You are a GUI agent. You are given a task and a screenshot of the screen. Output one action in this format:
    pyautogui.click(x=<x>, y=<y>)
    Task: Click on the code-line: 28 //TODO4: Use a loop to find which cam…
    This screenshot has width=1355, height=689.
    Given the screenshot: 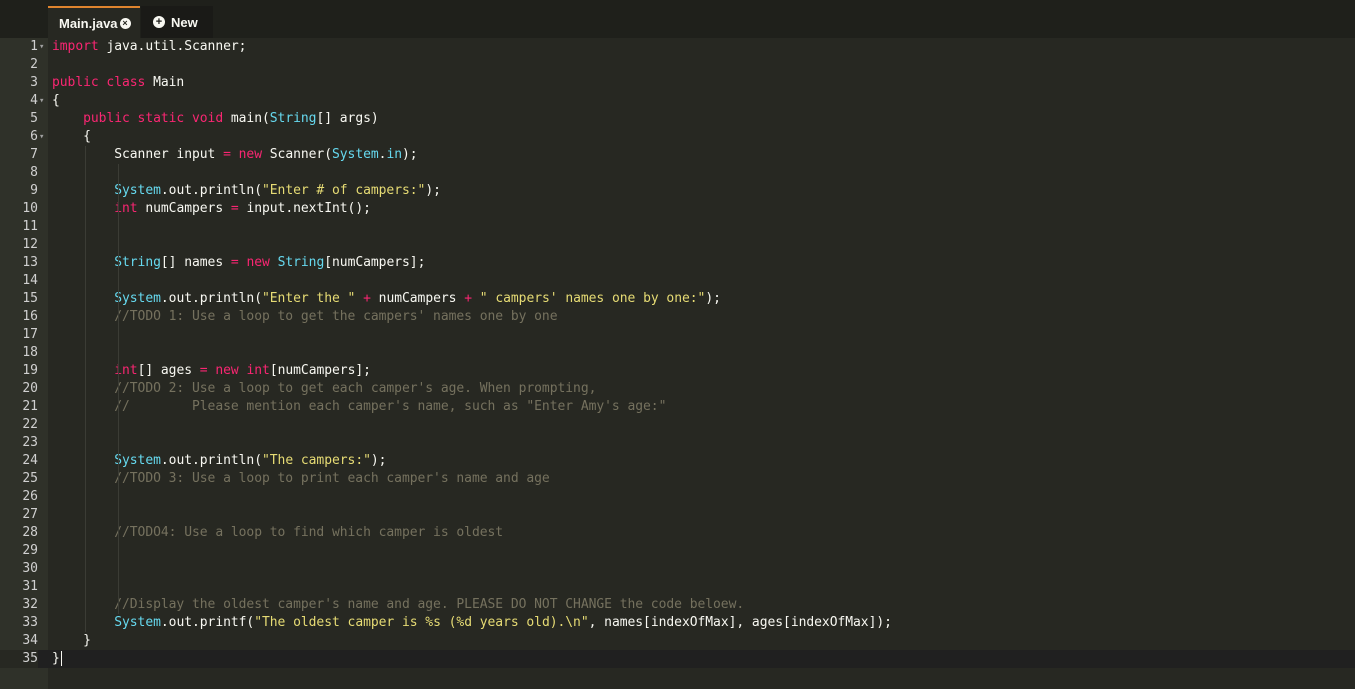 What is the action you would take?
    pyautogui.click(x=677, y=533)
    